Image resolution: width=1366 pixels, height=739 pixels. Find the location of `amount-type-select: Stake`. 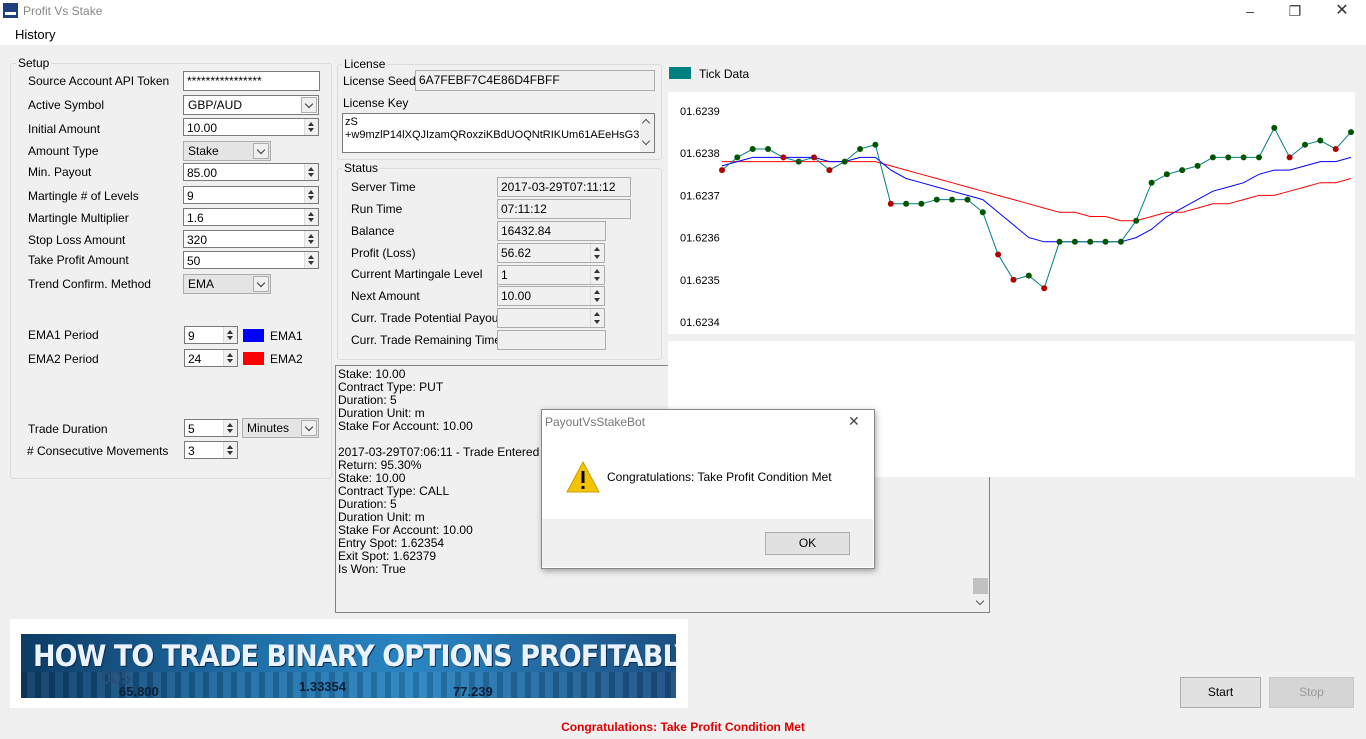

amount-type-select: Stake is located at coordinates (227, 151).